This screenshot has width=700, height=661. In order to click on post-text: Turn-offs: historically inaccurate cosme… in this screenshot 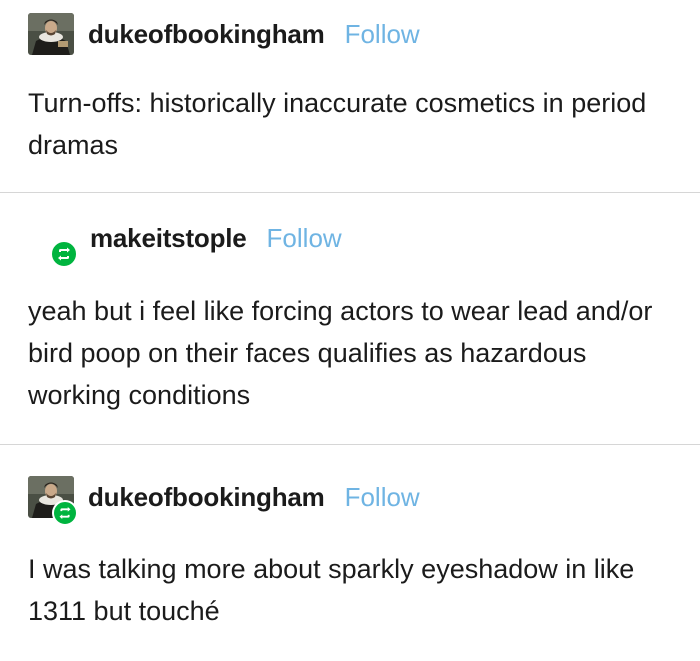, I will do `click(337, 124)`.